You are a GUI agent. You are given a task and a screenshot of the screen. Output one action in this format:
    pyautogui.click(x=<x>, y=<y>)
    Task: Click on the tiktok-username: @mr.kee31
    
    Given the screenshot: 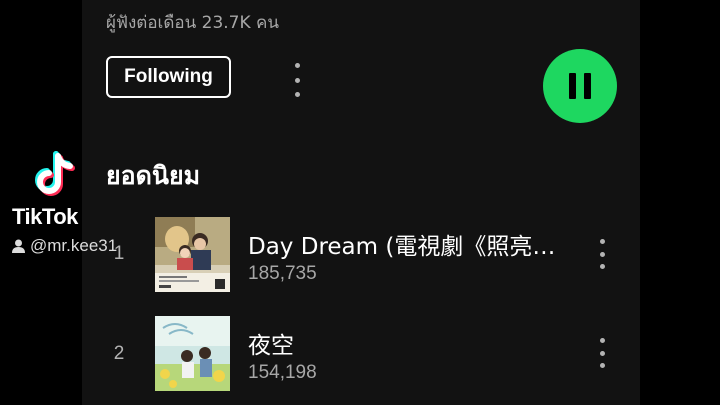 What is the action you would take?
    pyautogui.click(x=64, y=246)
    